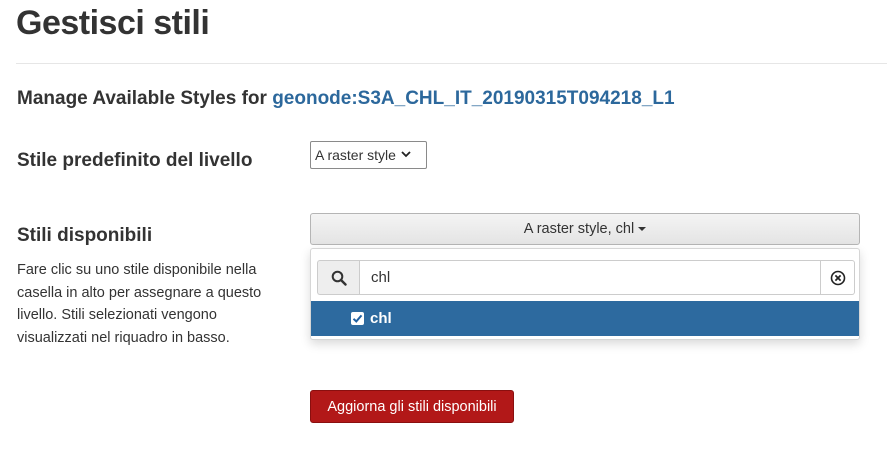  I want to click on chevron-down-icon, so click(406, 155).